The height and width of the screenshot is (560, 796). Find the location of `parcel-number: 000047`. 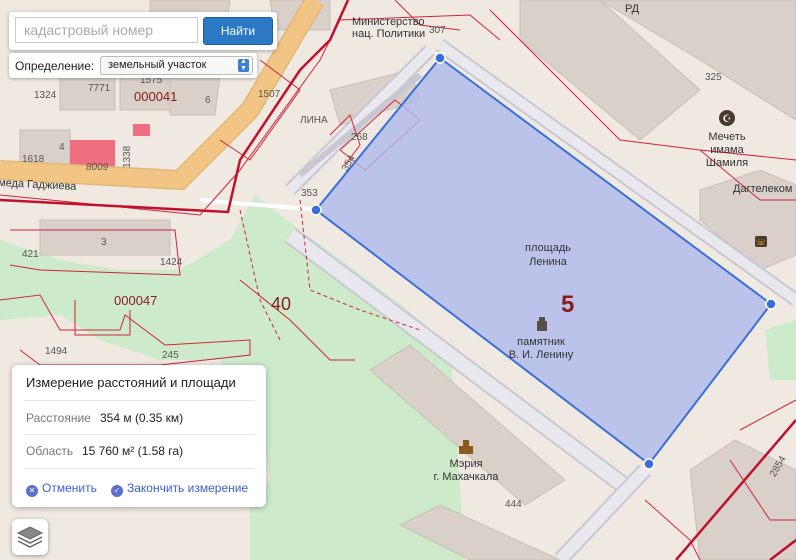

parcel-number: 000047 is located at coordinates (135, 300).